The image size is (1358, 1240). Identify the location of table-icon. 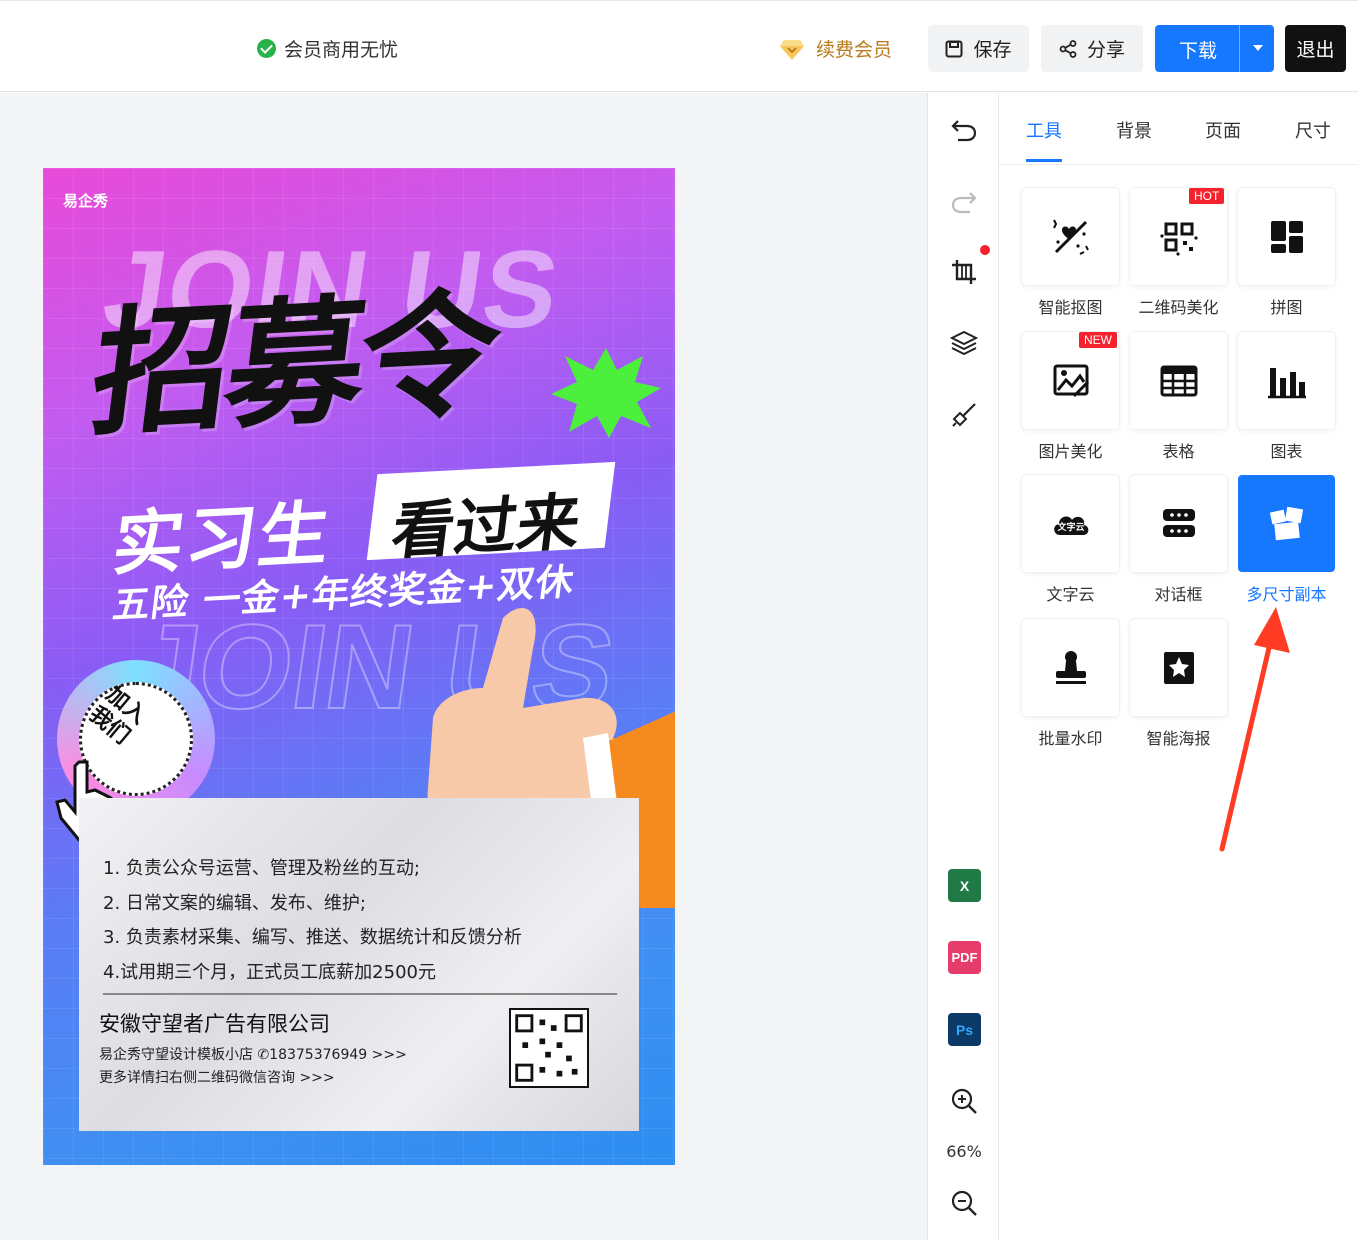
(1179, 381).